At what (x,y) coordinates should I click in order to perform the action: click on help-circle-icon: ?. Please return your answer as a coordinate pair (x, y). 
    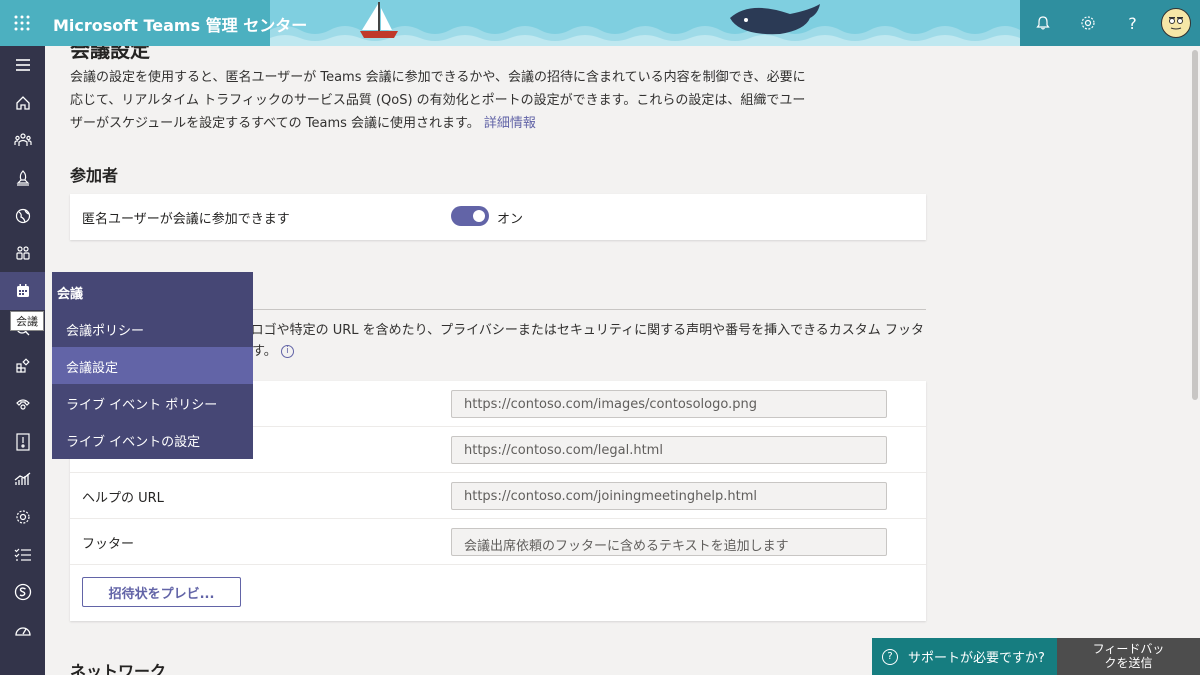
    Looking at the image, I should click on (890, 656).